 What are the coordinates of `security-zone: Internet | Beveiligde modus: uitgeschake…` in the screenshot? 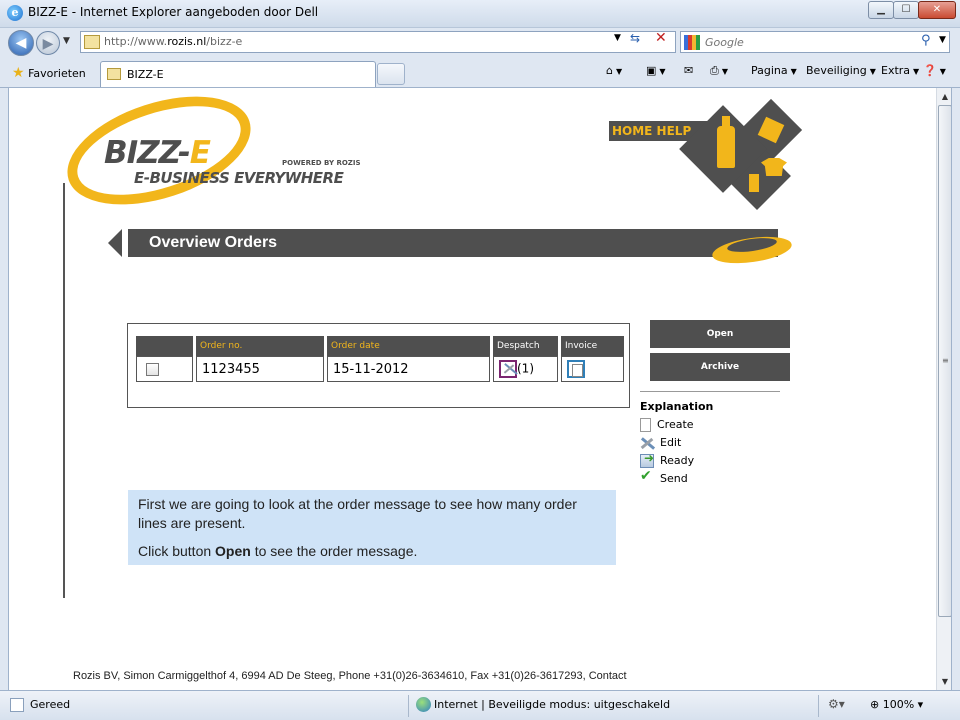 It's located at (552, 704).